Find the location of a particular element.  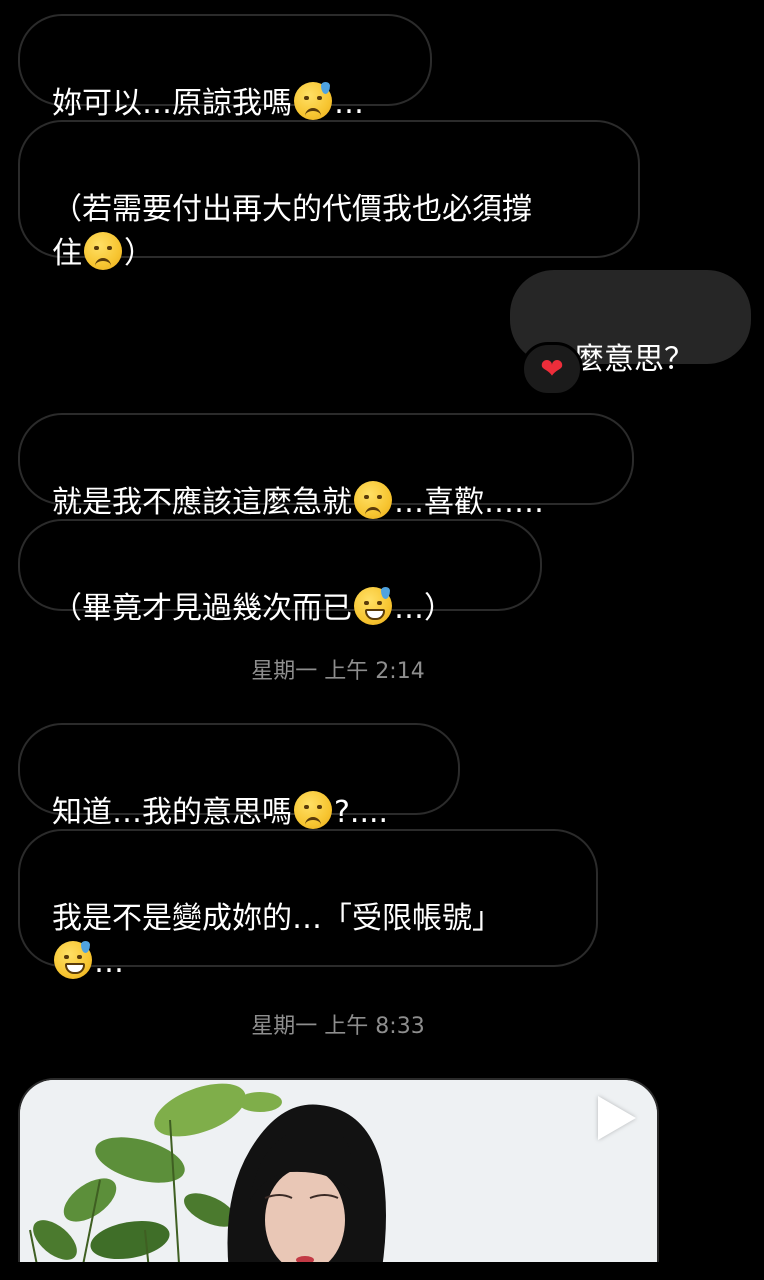

message-text: 知道…我的意思嗎 is located at coordinates (172, 812).